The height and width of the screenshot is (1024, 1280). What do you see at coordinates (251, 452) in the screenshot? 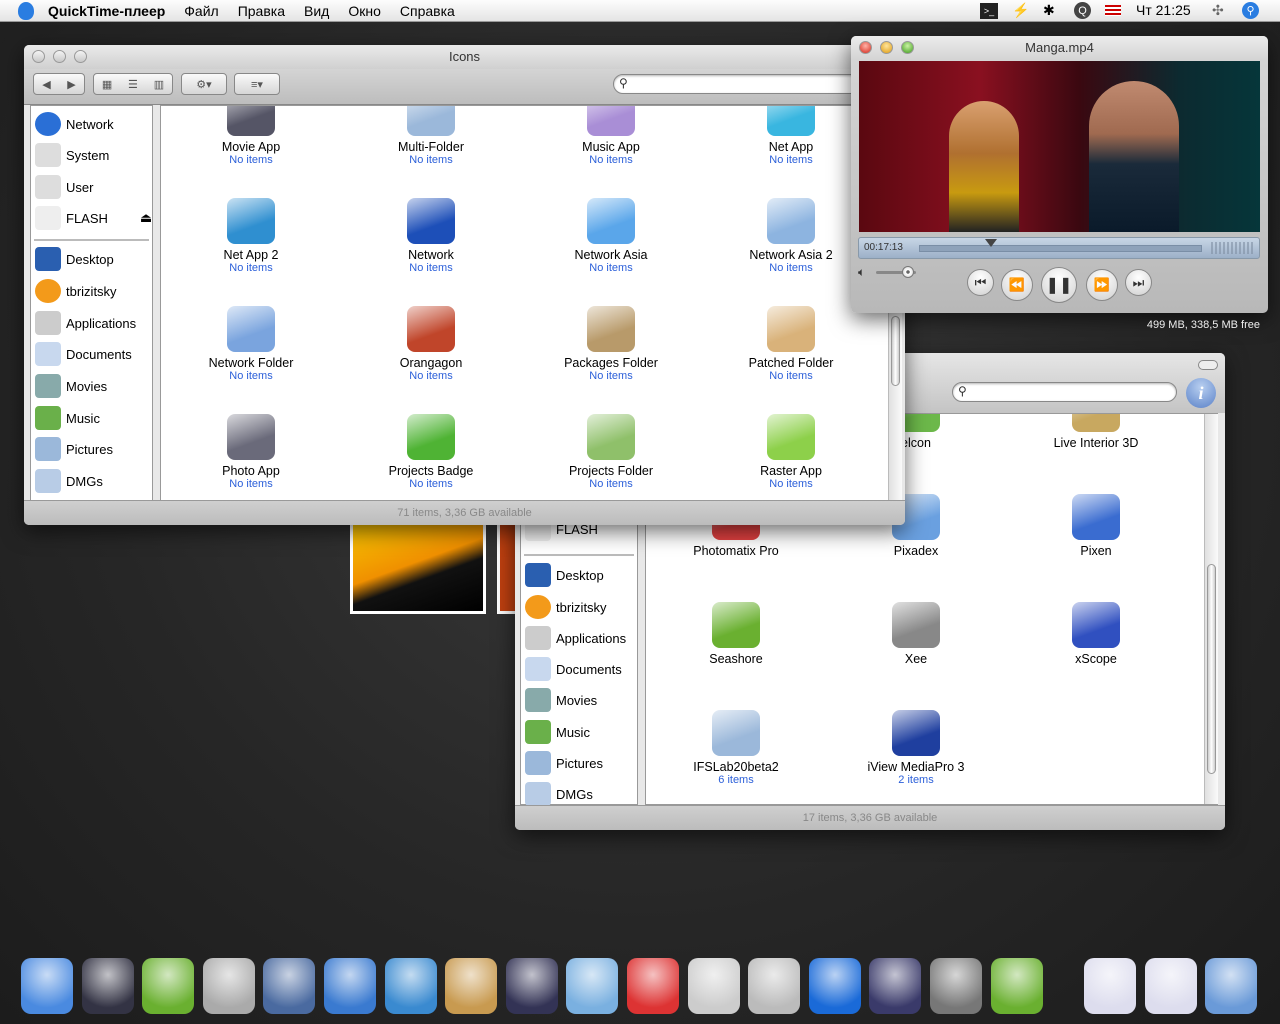
I see `grid-item: Photo App No items` at bounding box center [251, 452].